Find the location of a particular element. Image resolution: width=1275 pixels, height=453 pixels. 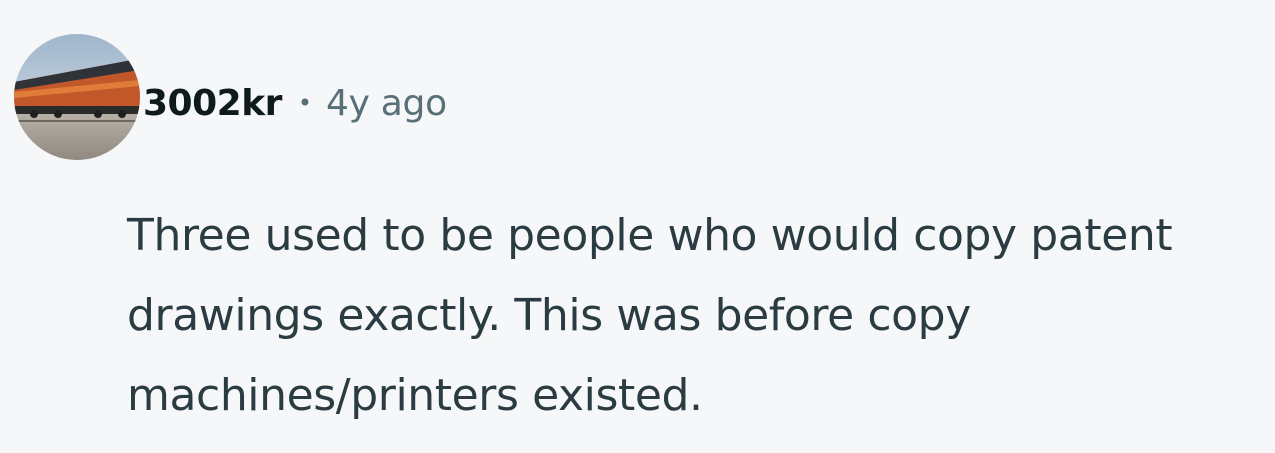

train-locomotive-photo-icon is located at coordinates (77, 97).